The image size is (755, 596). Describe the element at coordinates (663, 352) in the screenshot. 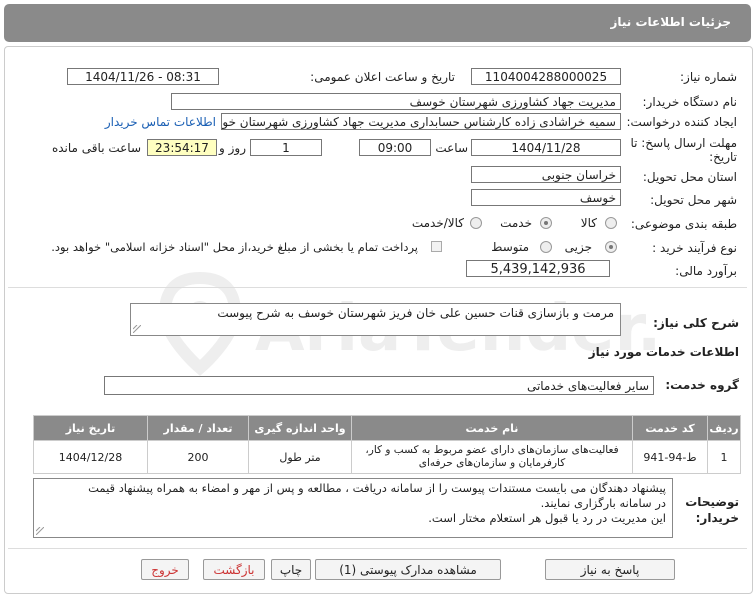

I see `services-section-title: اطلاعات خدمات مورد نیاز` at that location.